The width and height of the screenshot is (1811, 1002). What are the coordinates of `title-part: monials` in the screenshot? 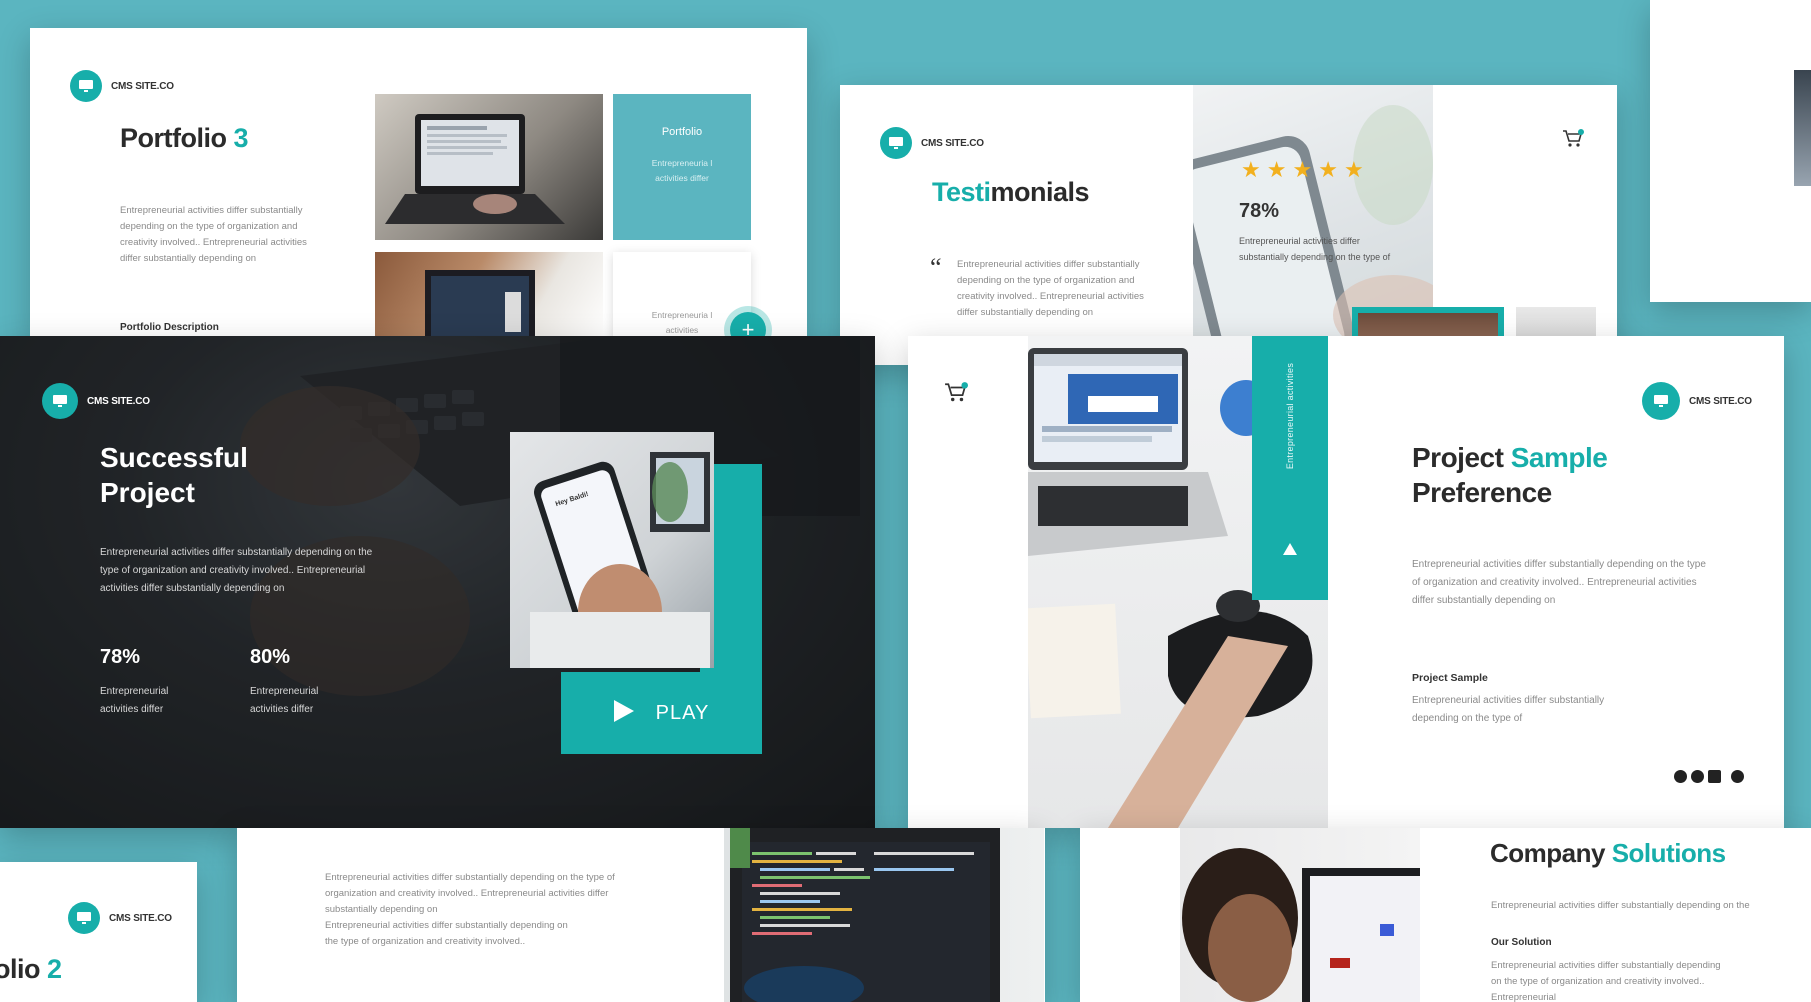 It's located at (1040, 192).